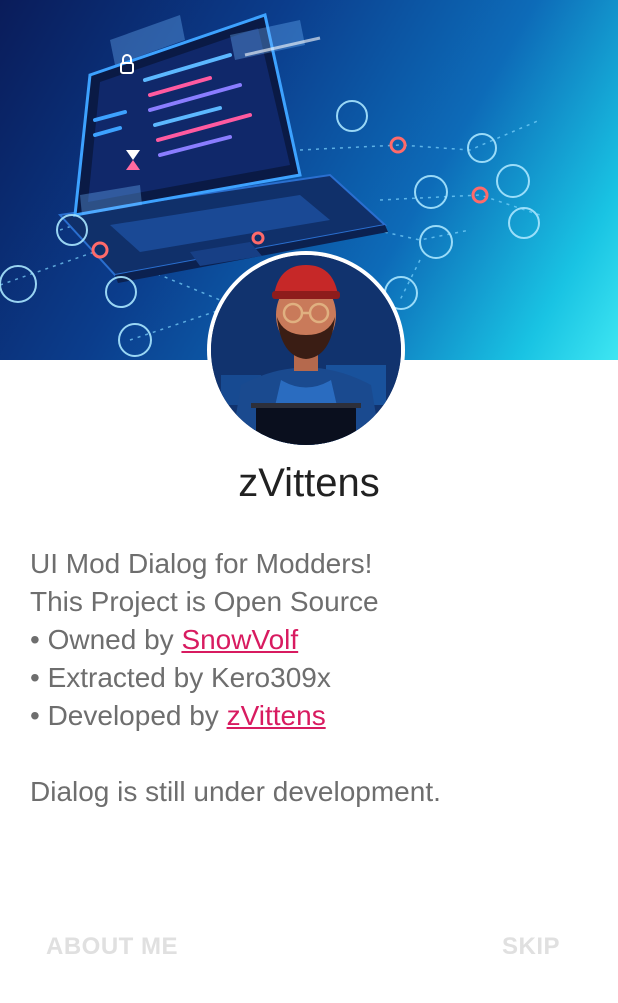 This screenshot has width=618, height=1003. I want to click on skip-button: SKIP, so click(531, 947).